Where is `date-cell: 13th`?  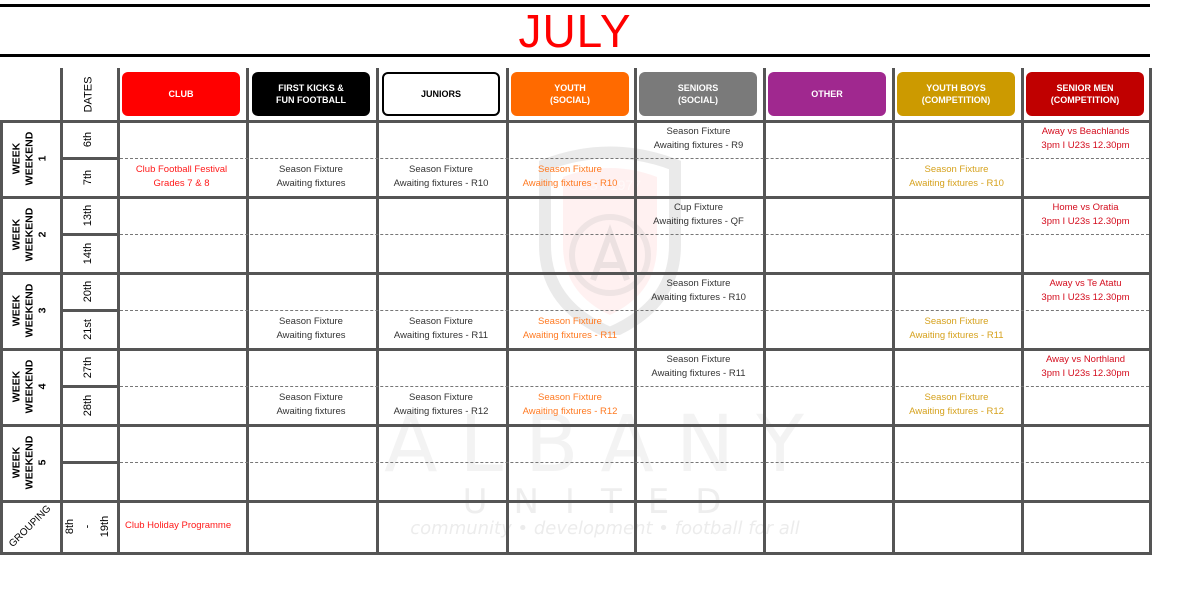 date-cell: 13th is located at coordinates (87, 215).